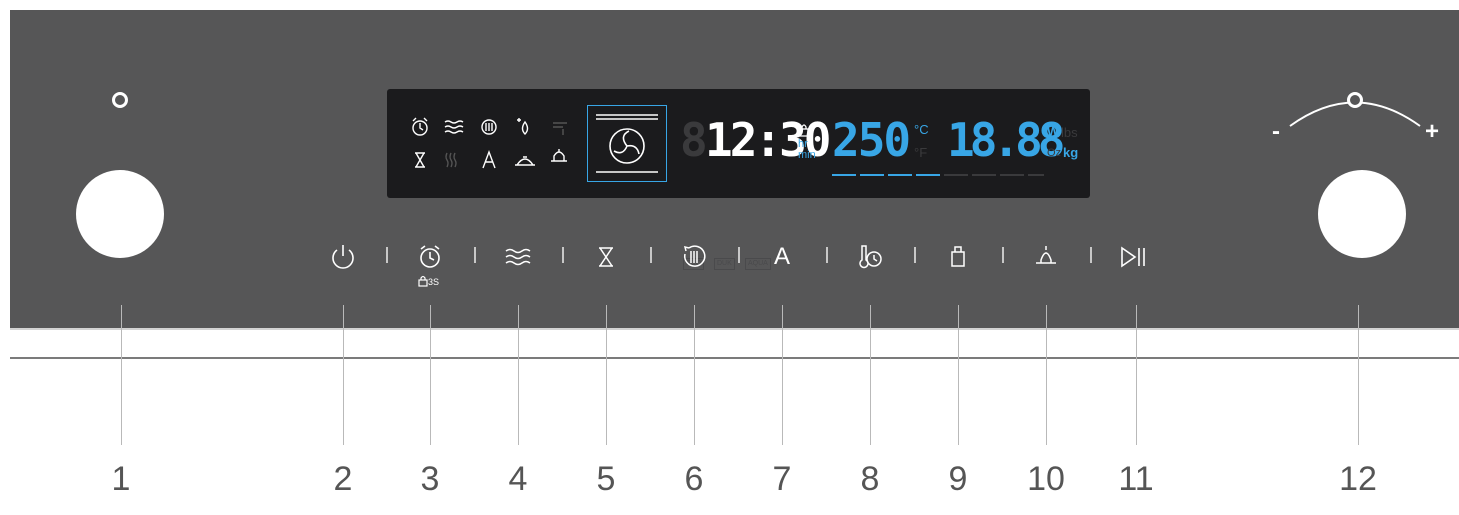 The height and width of the screenshot is (515, 1459). Describe the element at coordinates (1006, 140) in the screenshot. I see `weight-readout: 18.88` at that location.